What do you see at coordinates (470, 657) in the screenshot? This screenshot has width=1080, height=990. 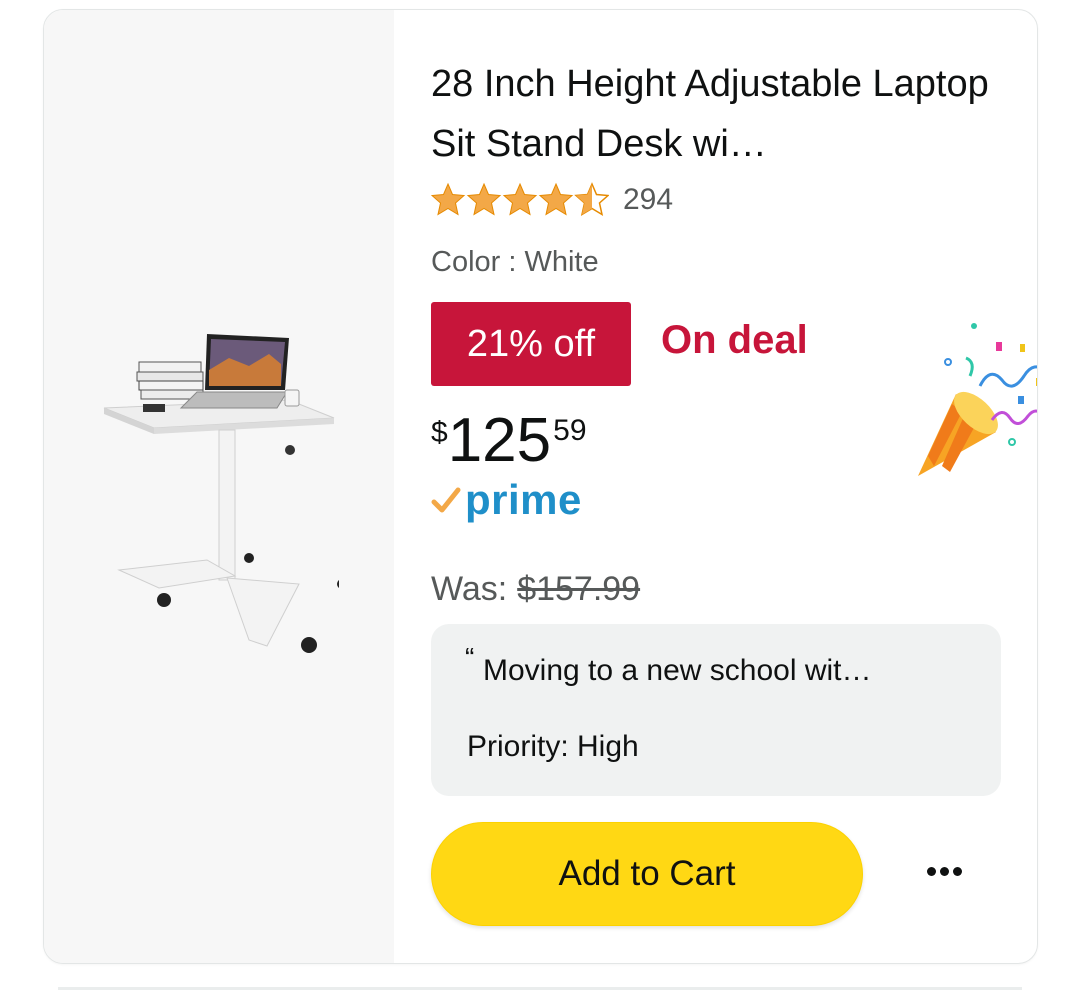 I see `quote-mark: “` at bounding box center [470, 657].